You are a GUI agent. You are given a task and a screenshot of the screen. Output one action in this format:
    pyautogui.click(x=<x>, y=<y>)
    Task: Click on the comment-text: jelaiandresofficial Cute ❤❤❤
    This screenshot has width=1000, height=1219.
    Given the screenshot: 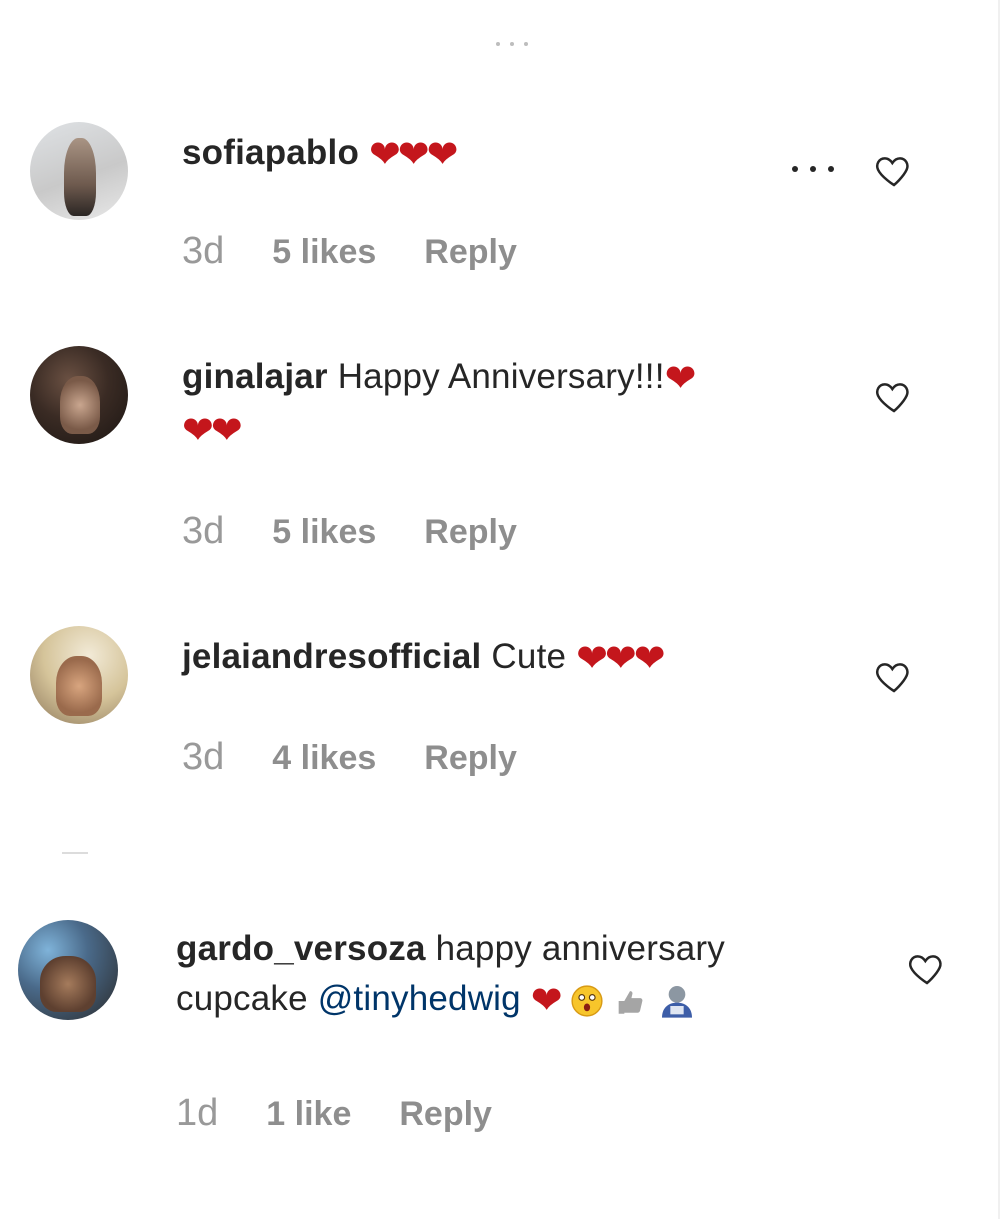 What is the action you would take?
    pyautogui.click(x=424, y=658)
    